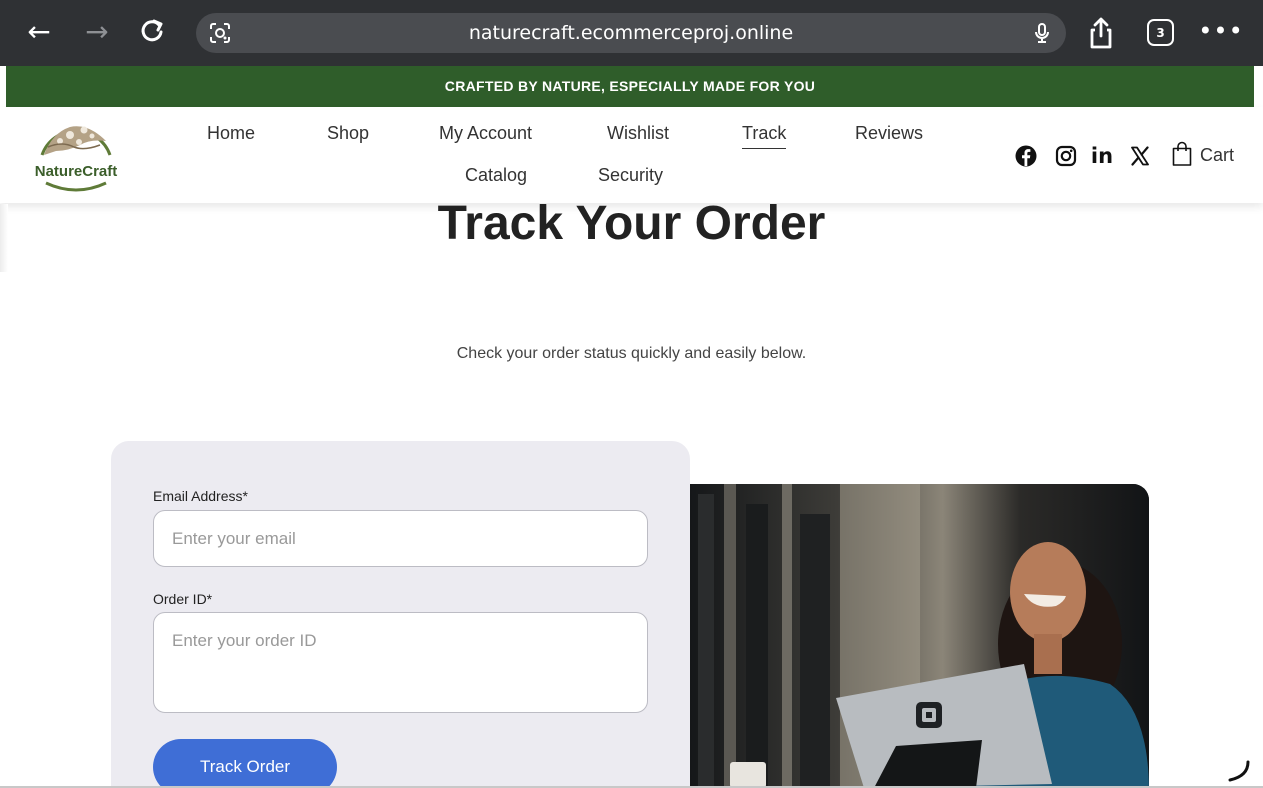  I want to click on url-text: naturecraft.ecommerceproj.online, so click(631, 33).